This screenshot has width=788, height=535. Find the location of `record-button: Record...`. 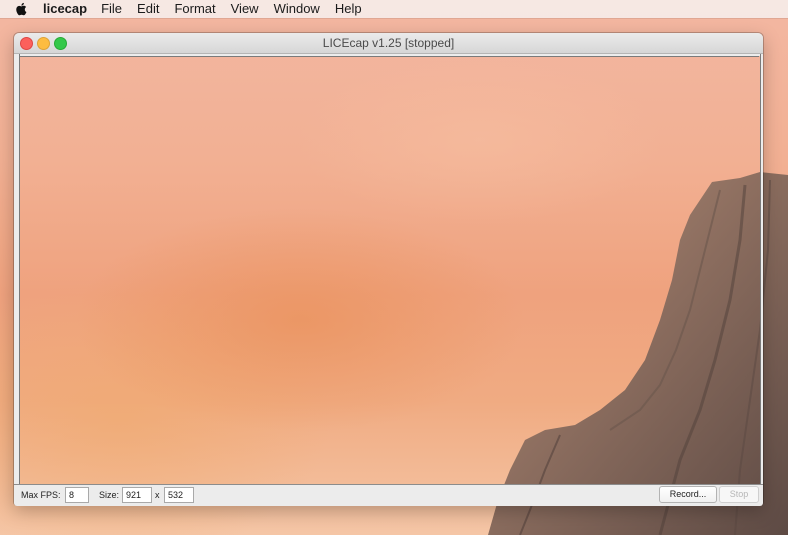

record-button: Record... is located at coordinates (688, 494).